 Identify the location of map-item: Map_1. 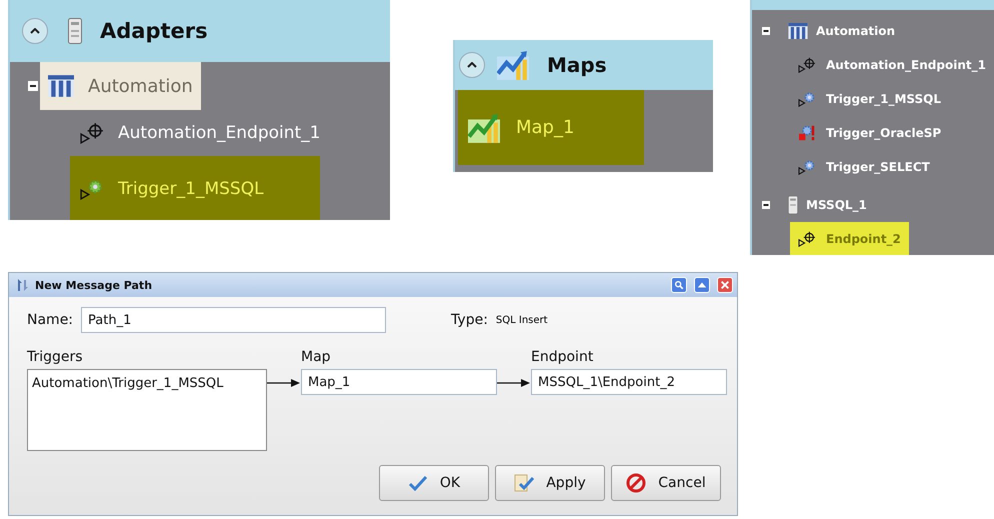
(551, 127).